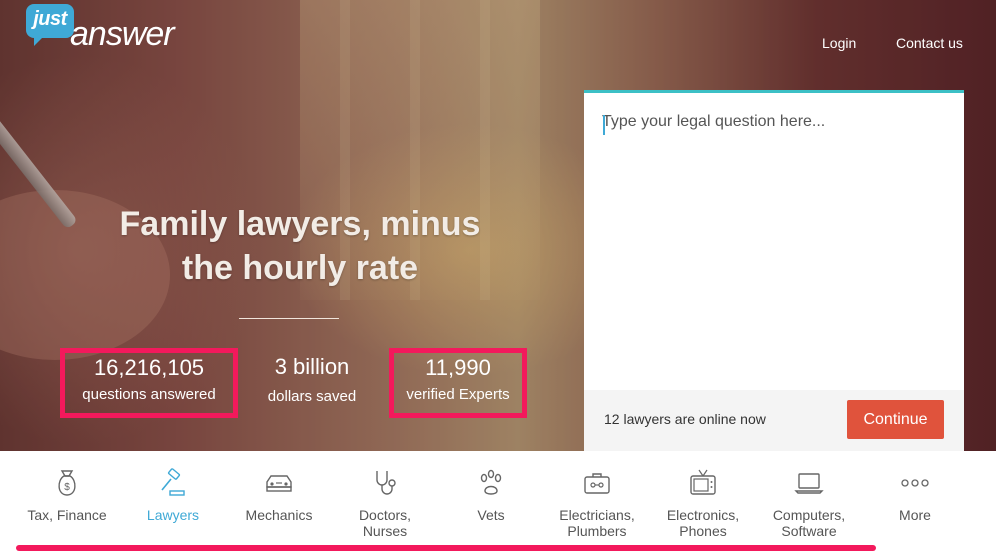 The width and height of the screenshot is (996, 551). What do you see at coordinates (279, 483) in the screenshot?
I see `car-icon` at bounding box center [279, 483].